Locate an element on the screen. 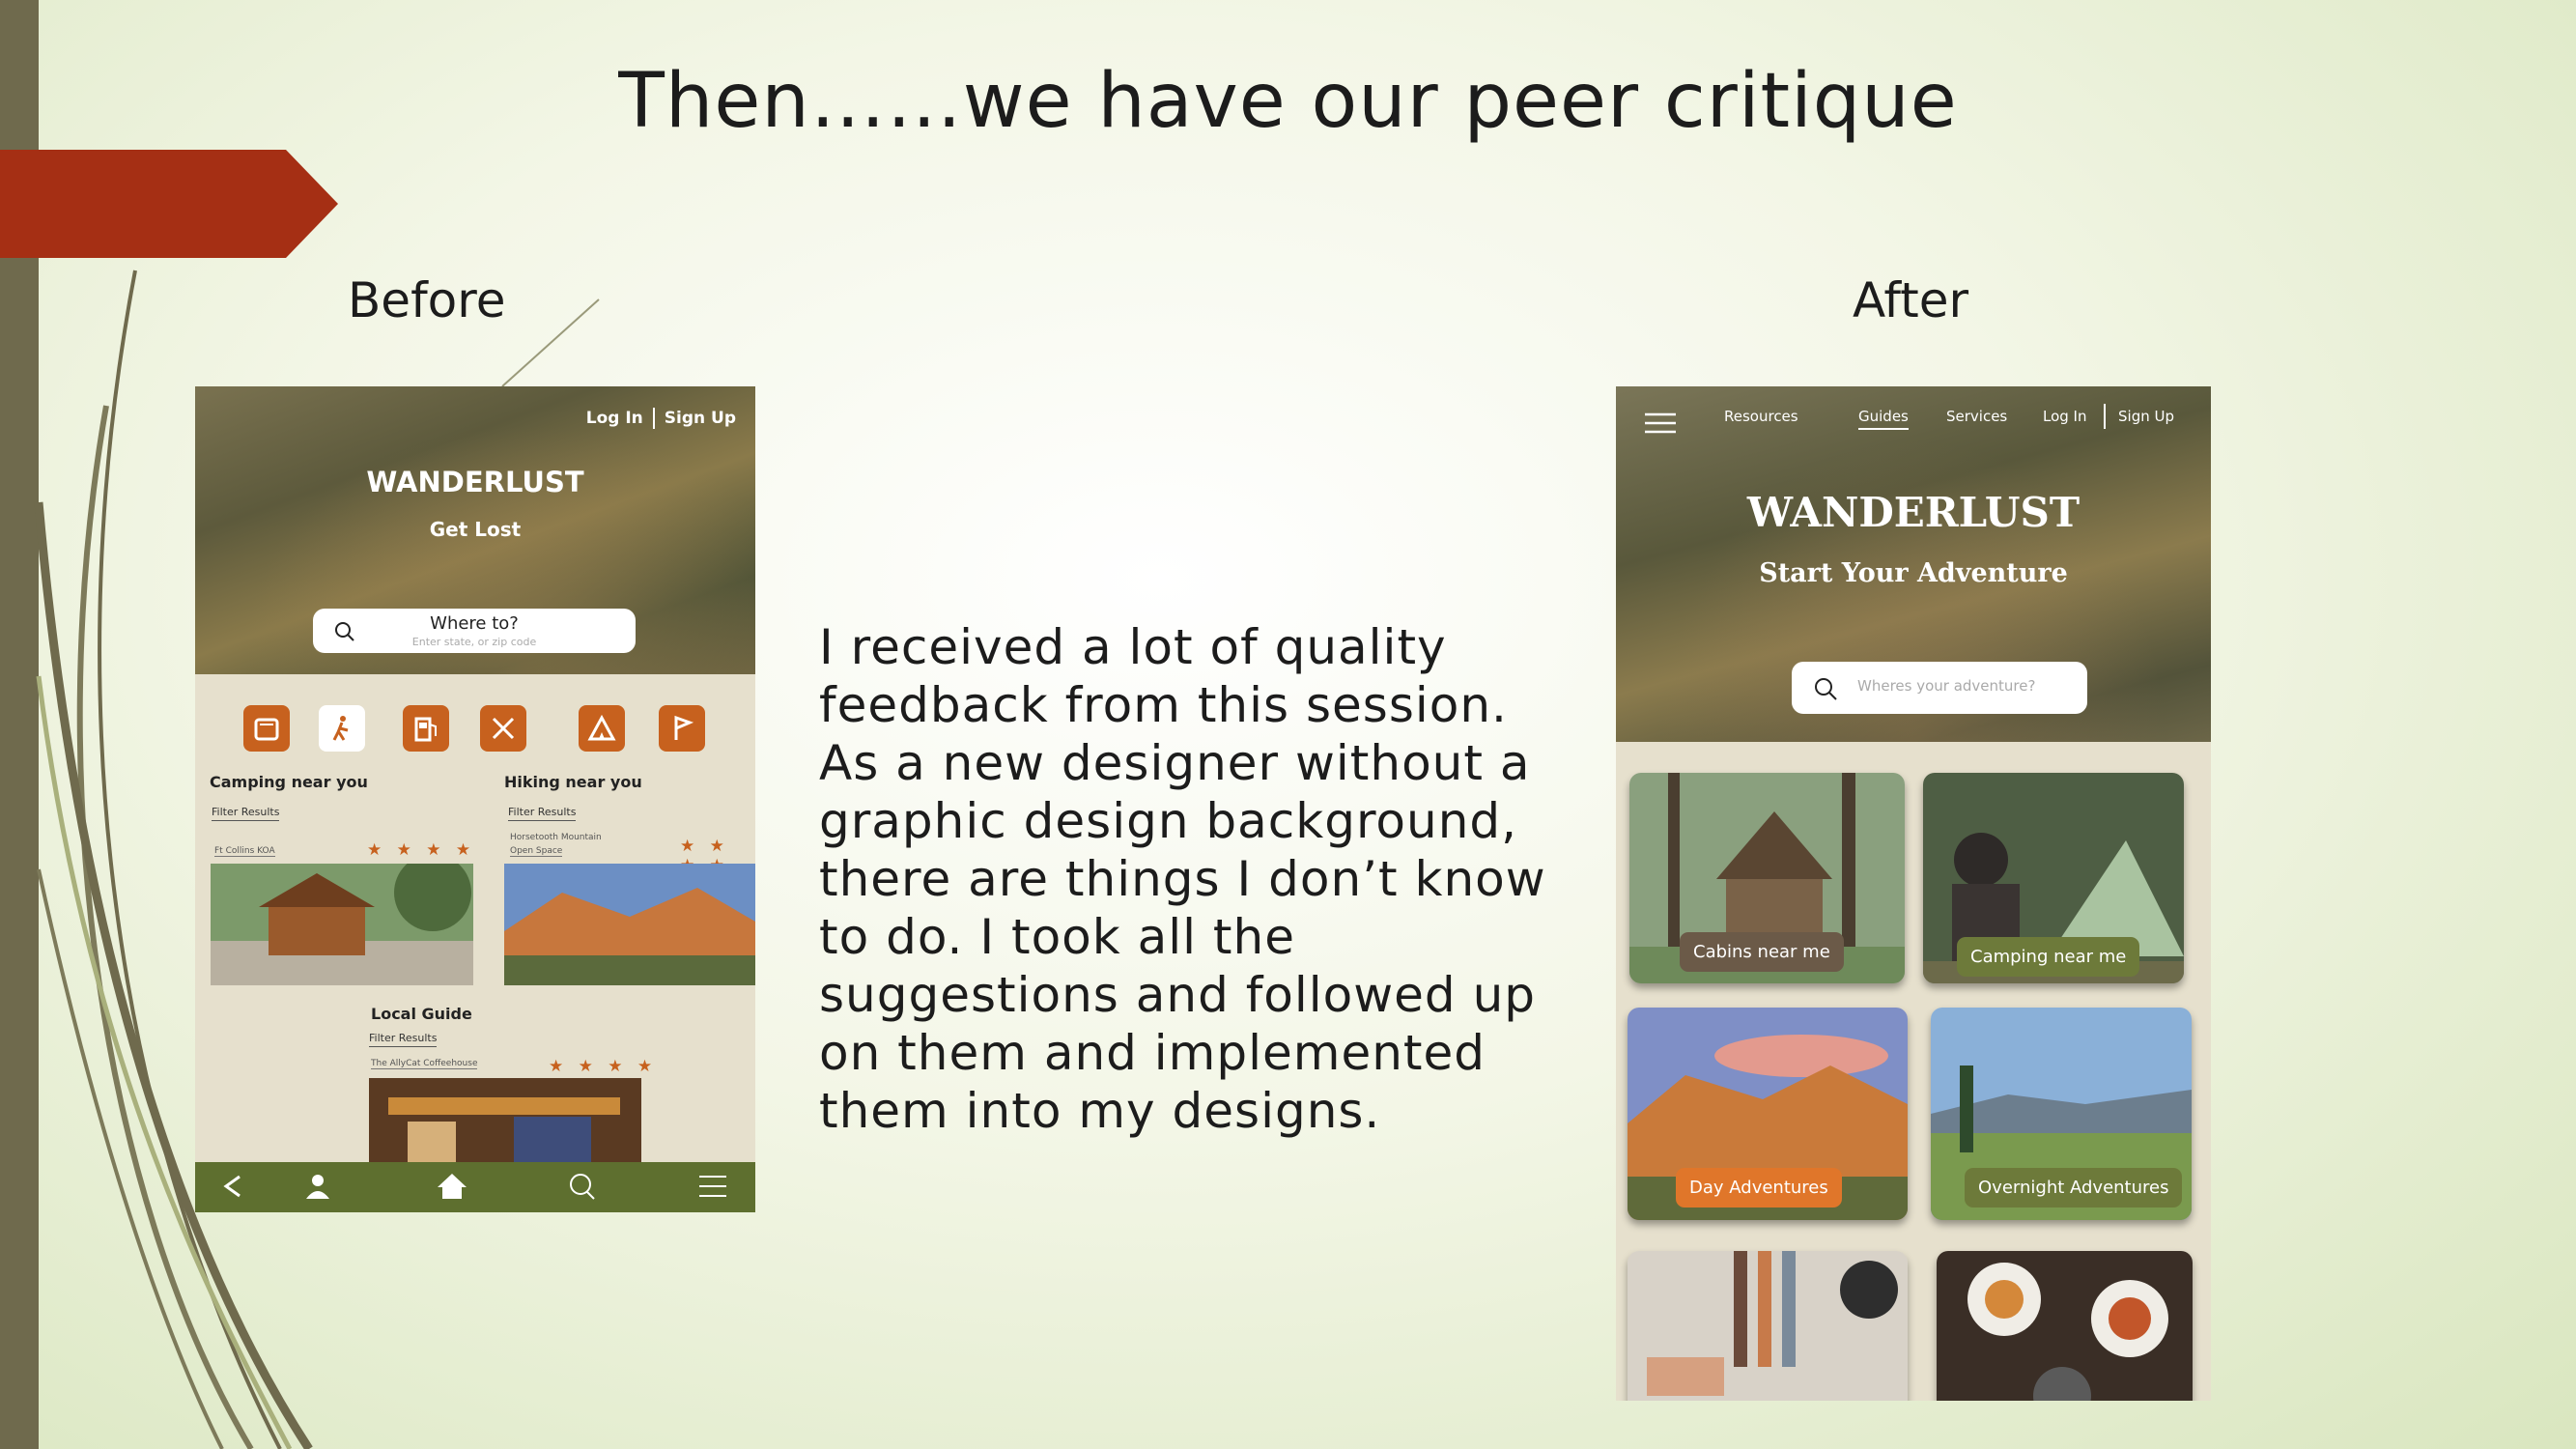  overnight-adventures-card: Overnight Adventures is located at coordinates (2061, 1114).